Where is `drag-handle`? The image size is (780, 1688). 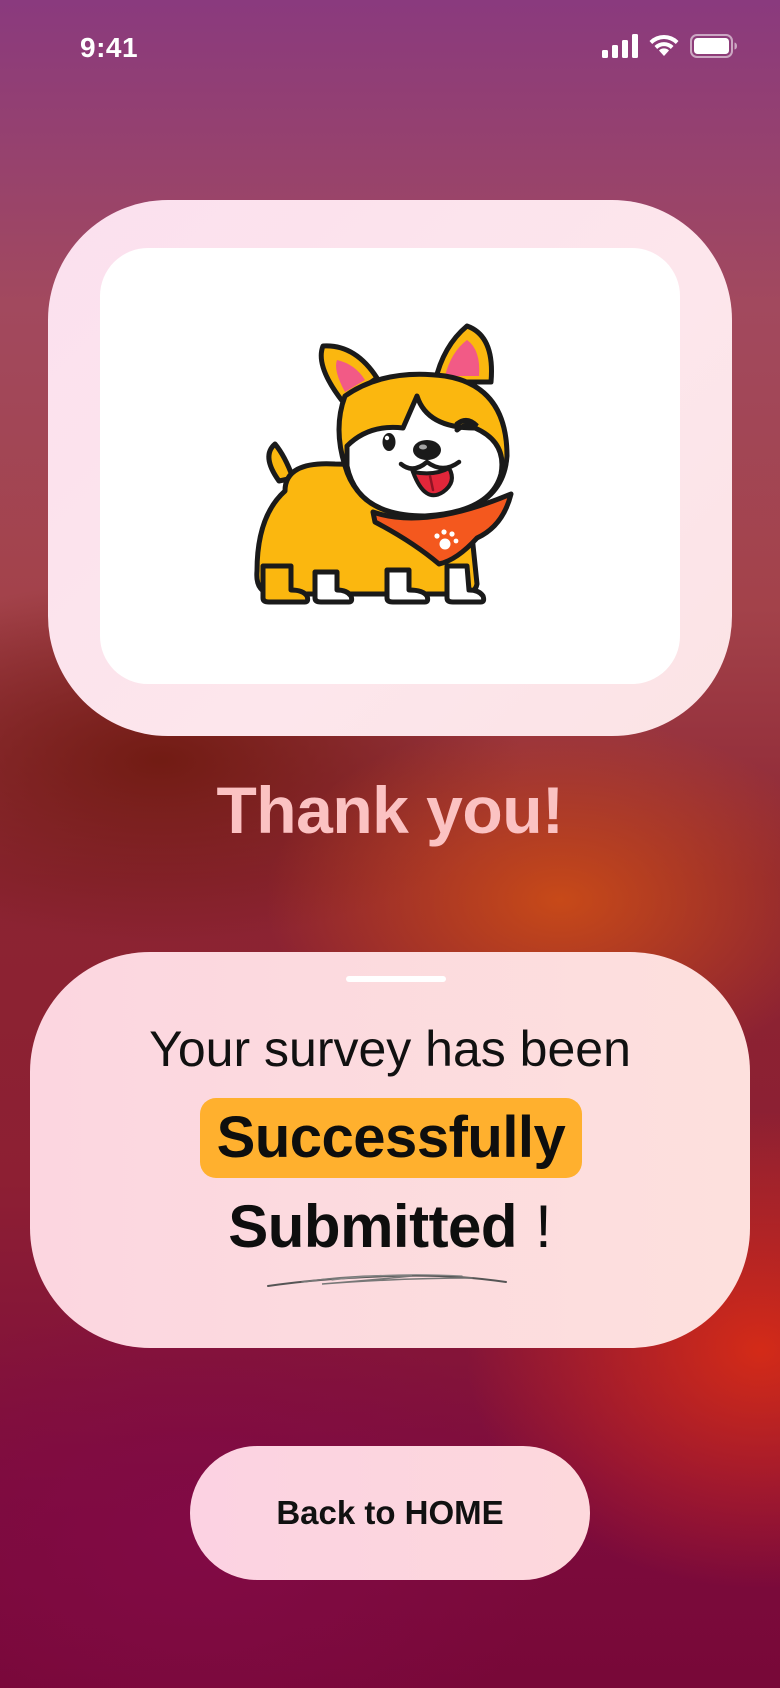 drag-handle is located at coordinates (396, 979).